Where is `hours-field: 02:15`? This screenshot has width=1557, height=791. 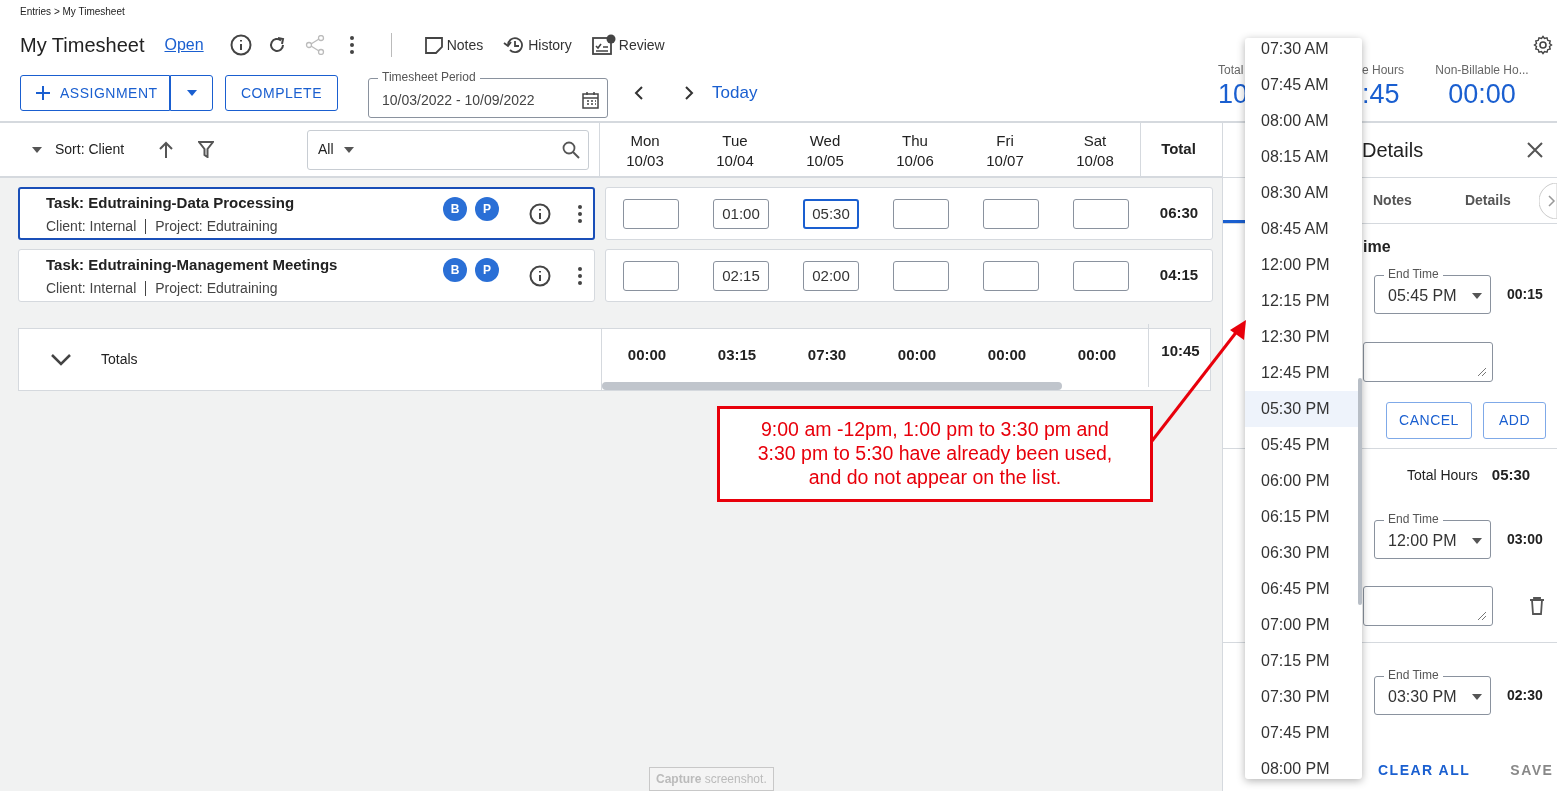 hours-field: 02:15 is located at coordinates (741, 275).